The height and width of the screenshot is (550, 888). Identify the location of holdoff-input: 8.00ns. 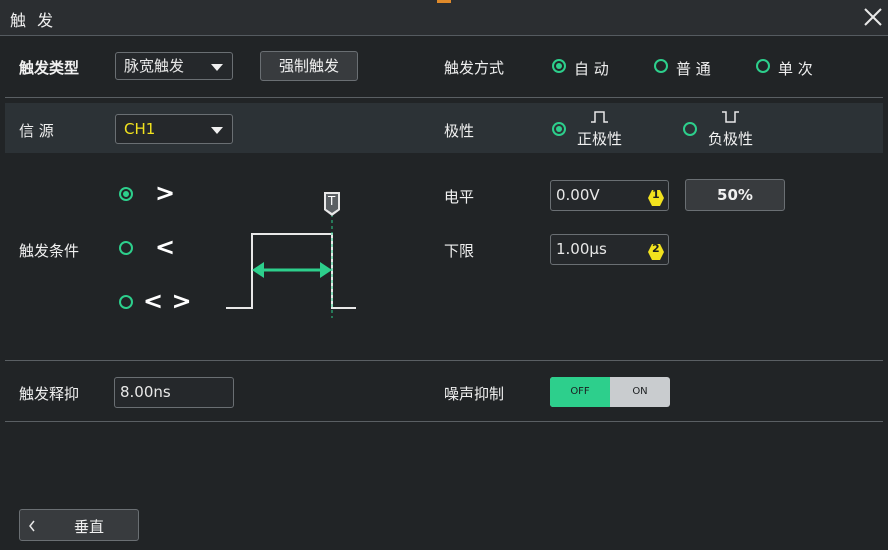
(174, 392).